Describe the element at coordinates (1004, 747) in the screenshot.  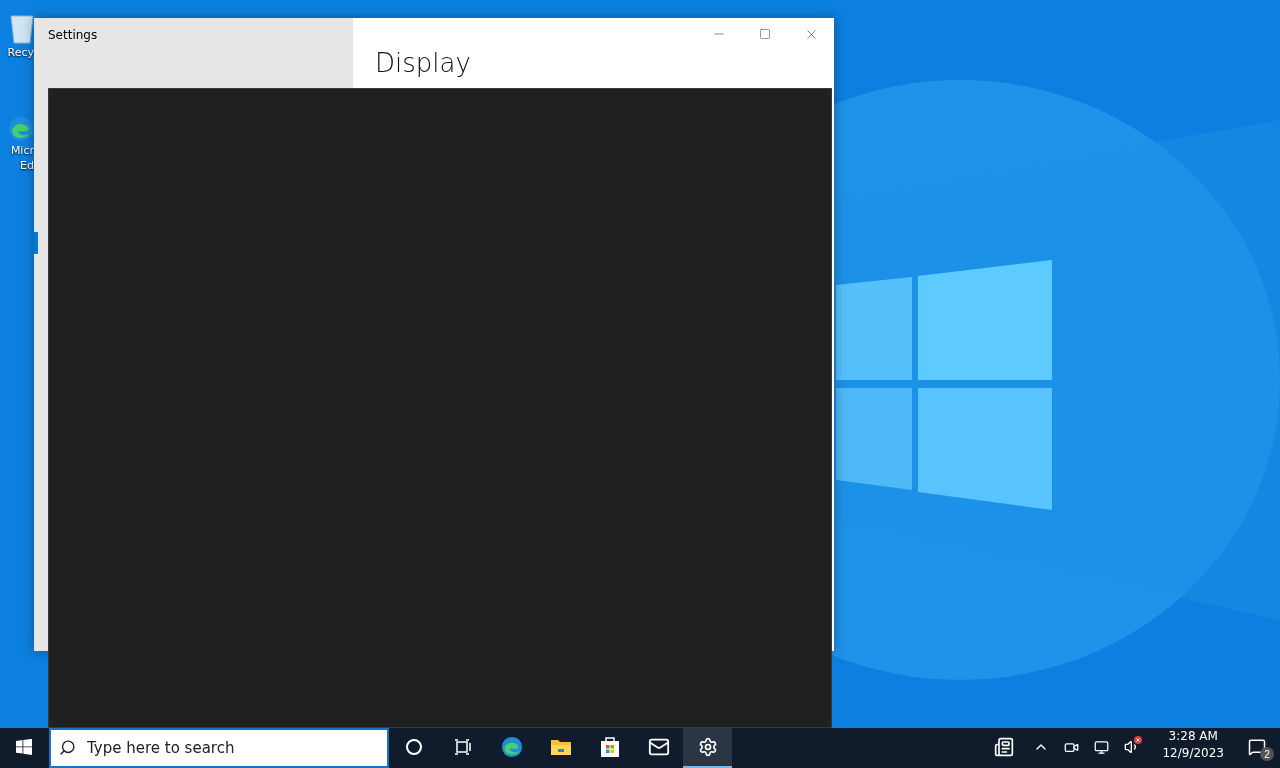
I see `news-icon` at that location.